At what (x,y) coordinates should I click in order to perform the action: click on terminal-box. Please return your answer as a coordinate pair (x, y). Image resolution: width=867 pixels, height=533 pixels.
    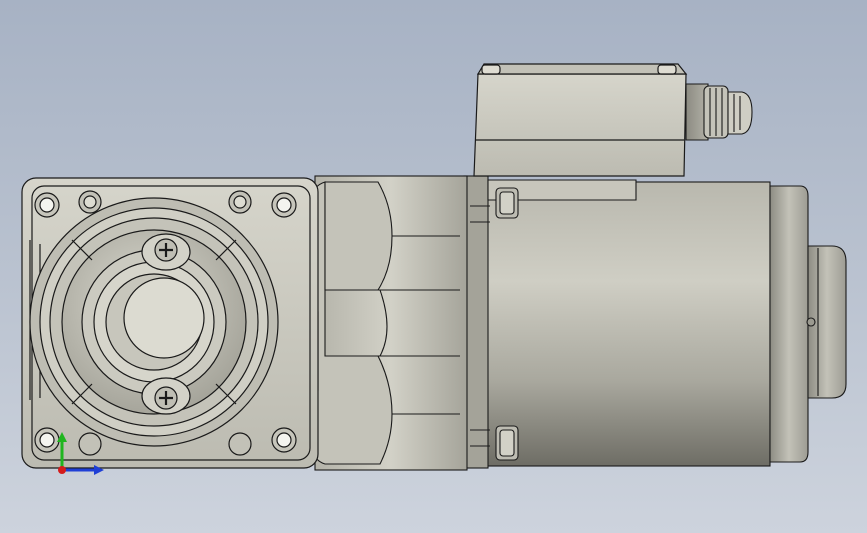
    Looking at the image, I should click on (580, 120).